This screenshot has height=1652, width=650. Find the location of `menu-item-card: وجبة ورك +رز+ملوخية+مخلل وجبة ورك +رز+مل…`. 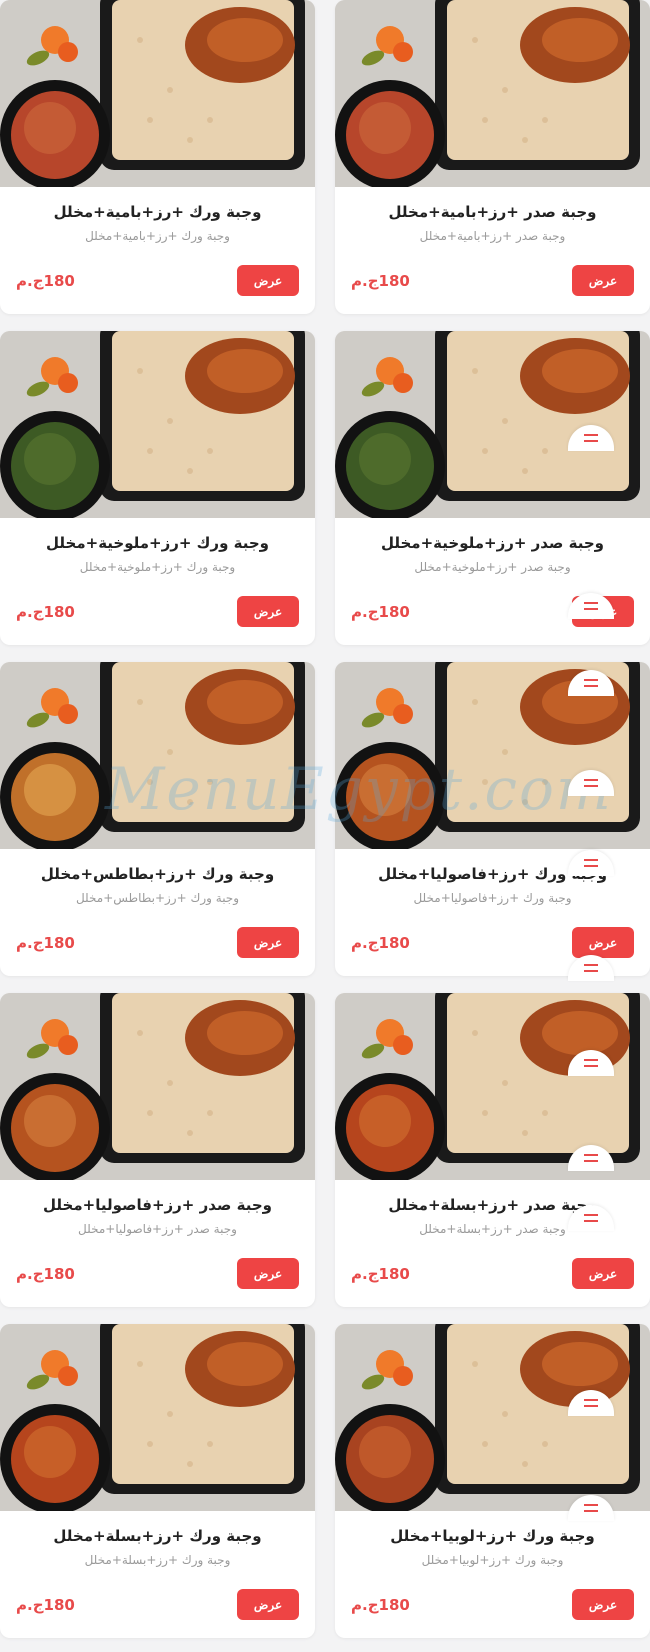

menu-item-card: وجبة ورك +رز+ملوخية+مخلل وجبة ورك +رز+مل… is located at coordinates (157, 488).